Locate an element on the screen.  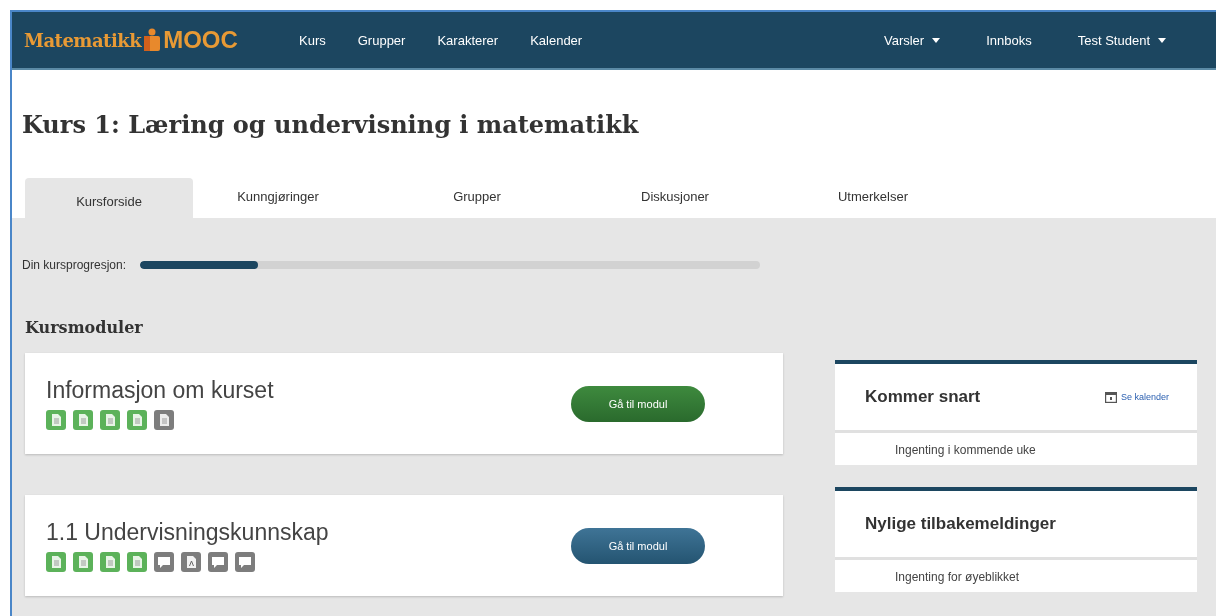
calendar-icon is located at coordinates (1110, 397).